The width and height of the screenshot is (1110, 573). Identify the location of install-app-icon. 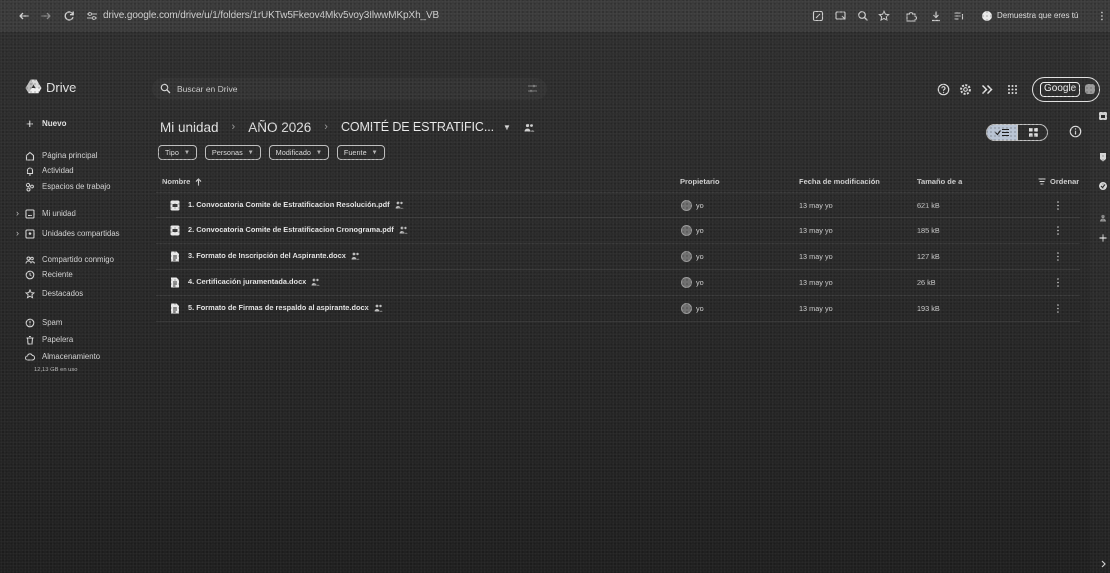
(841, 16).